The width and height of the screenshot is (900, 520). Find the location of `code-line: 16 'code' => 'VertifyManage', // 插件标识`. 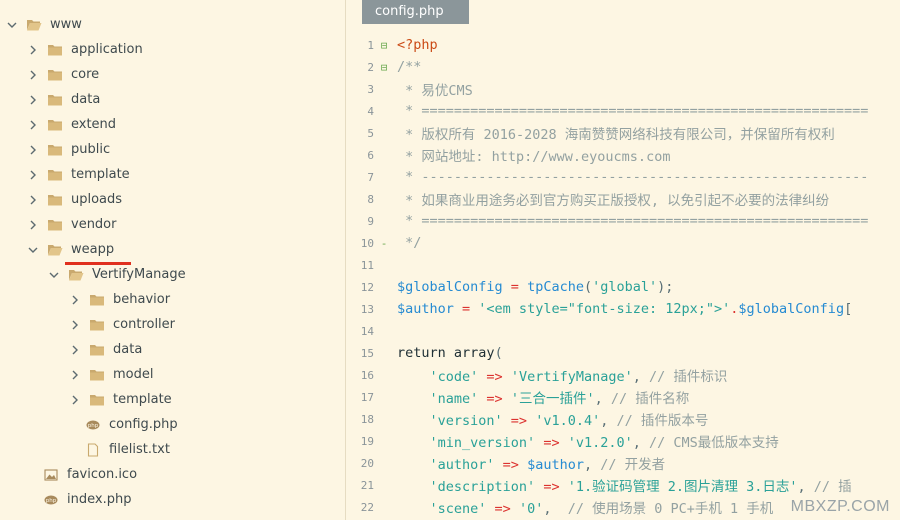

code-line: 16 'code' => 'VertifyManage', // 插件标识 is located at coordinates (537, 375).